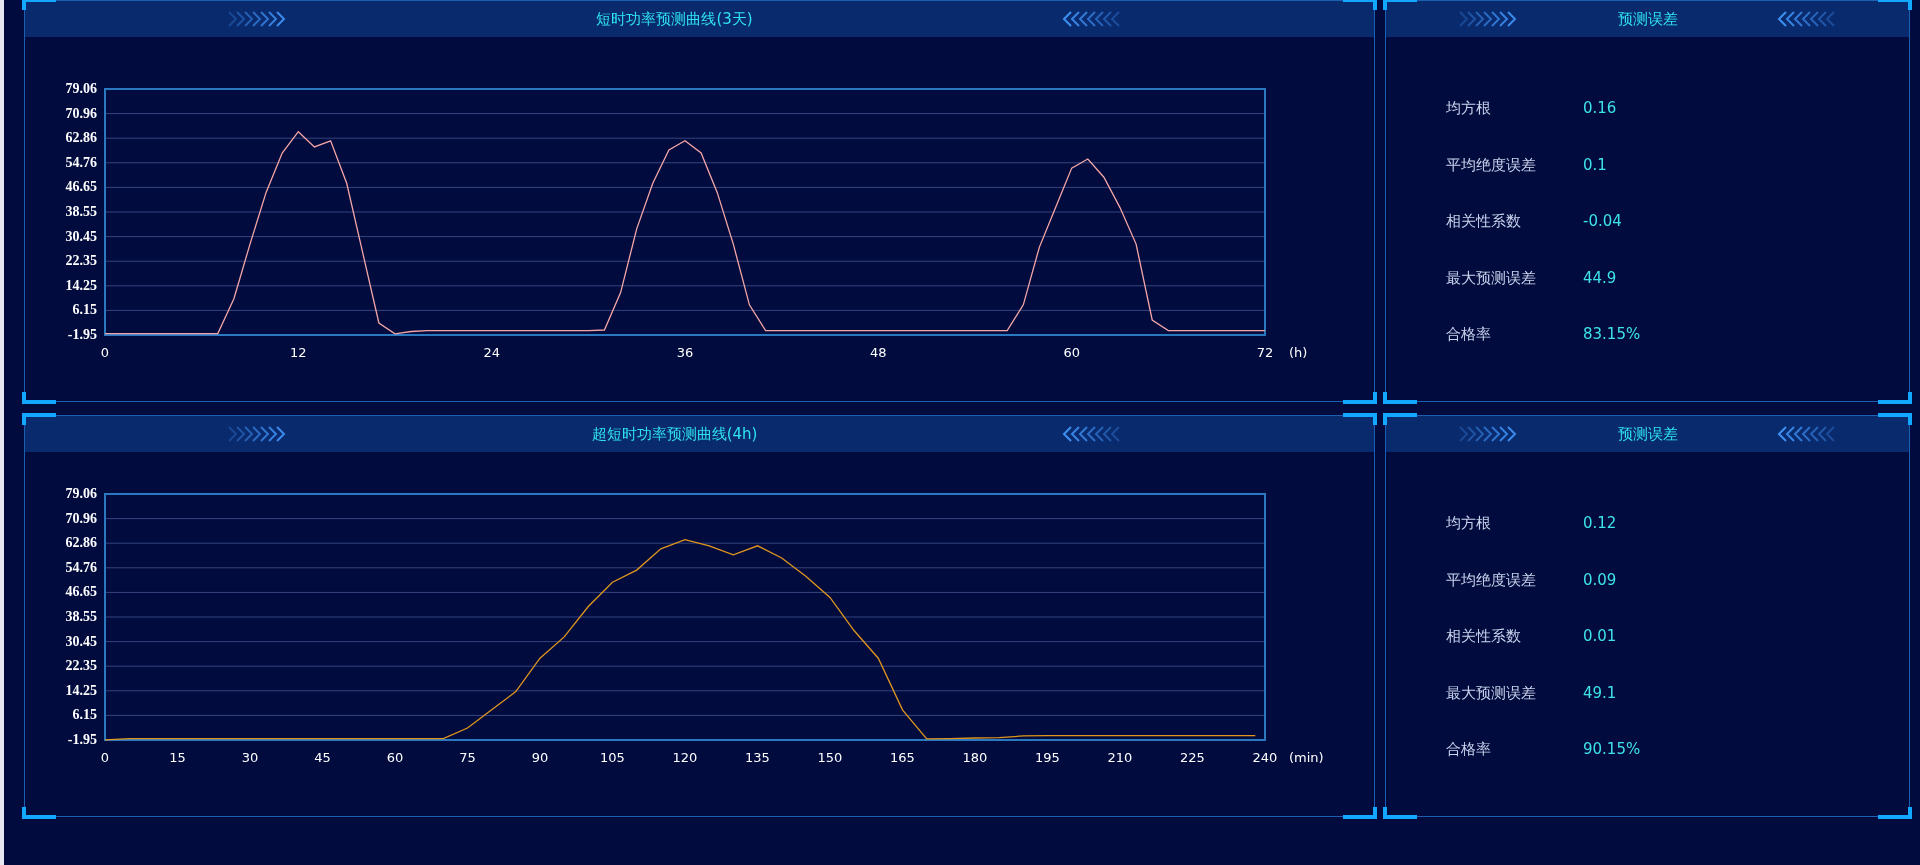 The width and height of the screenshot is (1920, 865). What do you see at coordinates (1612, 749) in the screenshot?
I see `metric-value: 90.15%` at bounding box center [1612, 749].